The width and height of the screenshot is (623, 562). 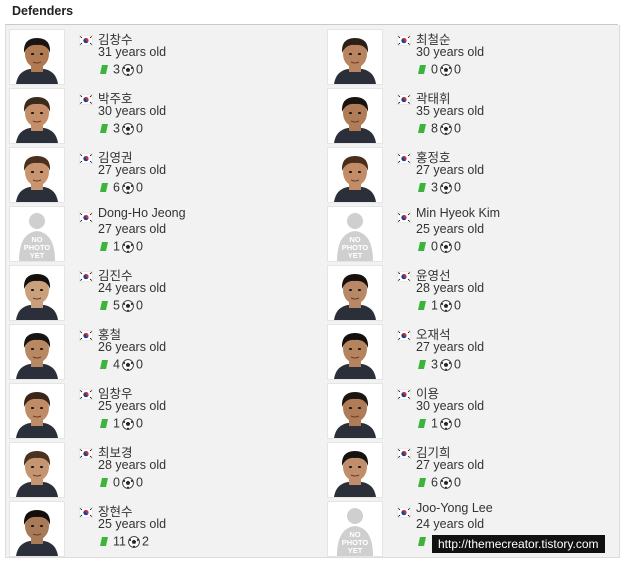 I want to click on player-card: NO PHOTO YET Min Hyeok Kim 25 years old 0 0, so click(x=473, y=233).